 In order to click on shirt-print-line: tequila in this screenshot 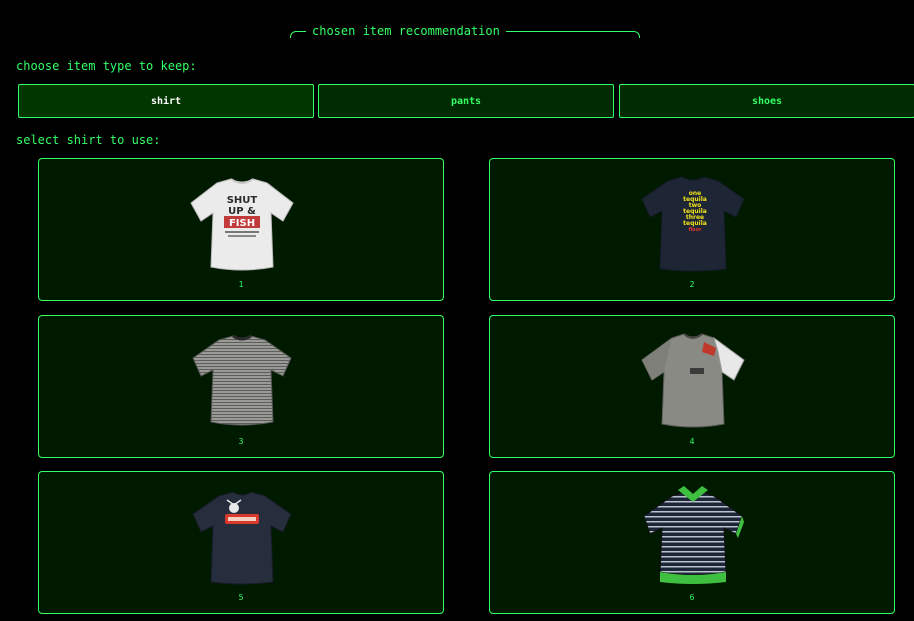, I will do `click(695, 223)`.